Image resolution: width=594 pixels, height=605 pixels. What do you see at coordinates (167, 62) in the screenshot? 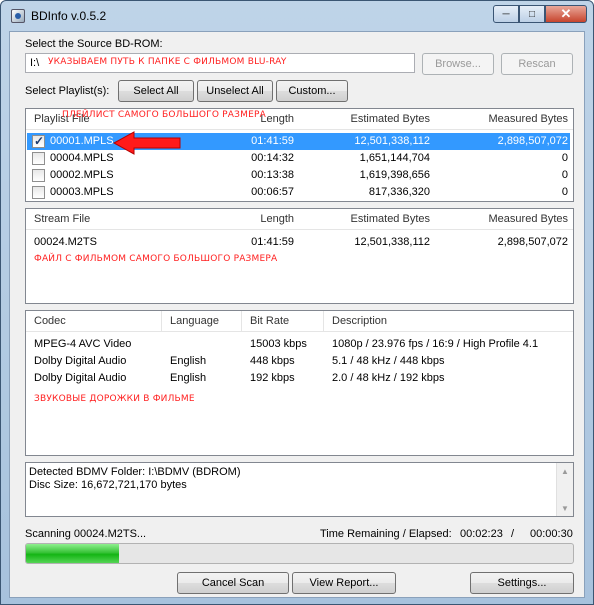
I see `source-annotation: УКАЗЫВАЕМ ПУТЬ К ПАПКЕ С ФИЛЬМОМ BLU-RAY` at bounding box center [167, 62].